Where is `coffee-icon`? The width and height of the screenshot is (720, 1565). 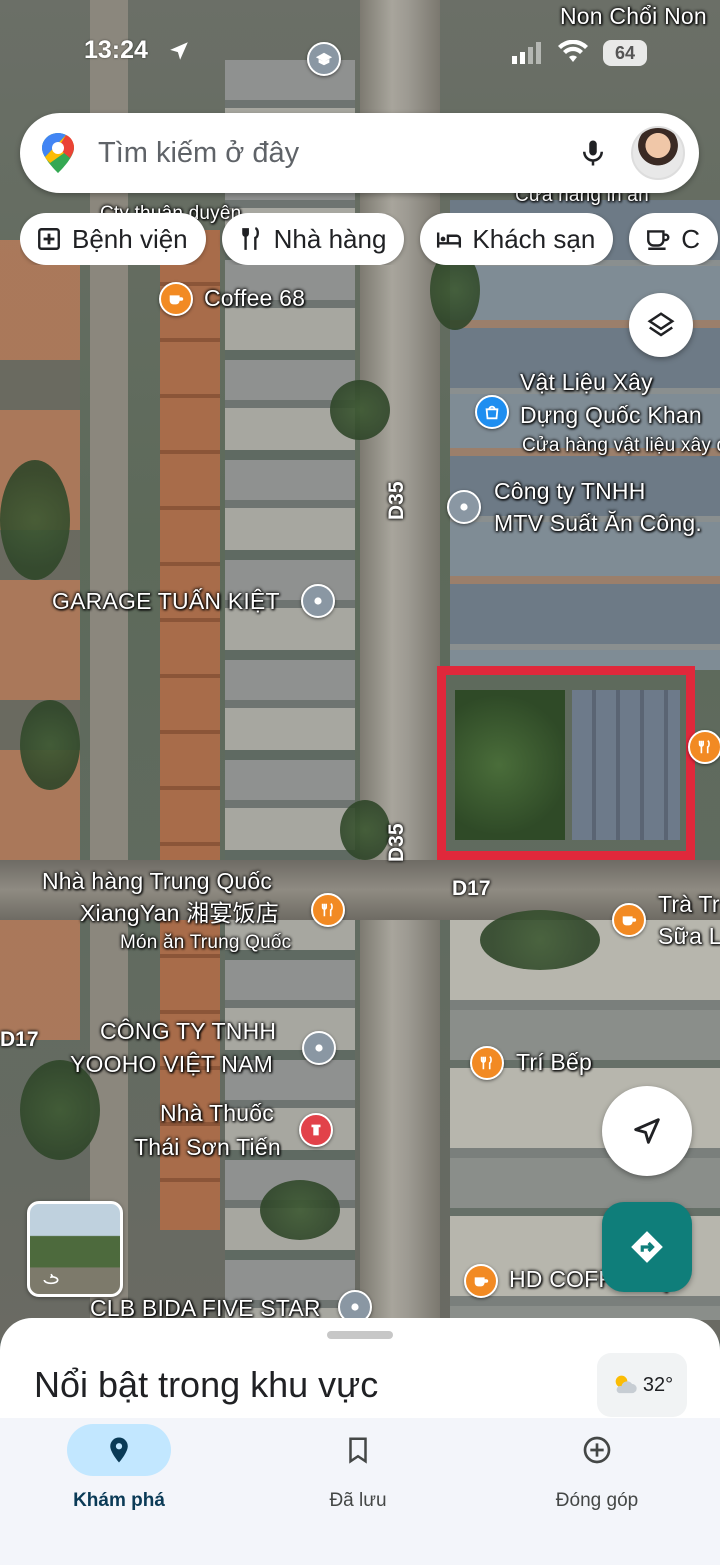
coffee-icon is located at coordinates (658, 240).